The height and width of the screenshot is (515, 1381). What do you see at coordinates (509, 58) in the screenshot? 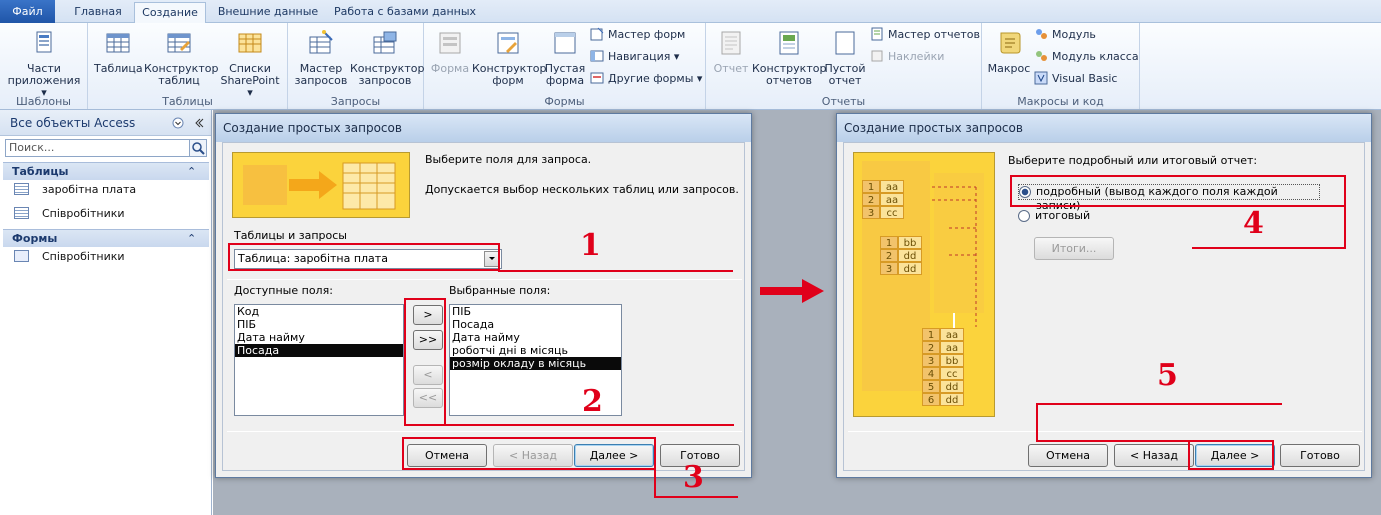
I see `form-designer-button: Конструктор форм` at bounding box center [509, 58].